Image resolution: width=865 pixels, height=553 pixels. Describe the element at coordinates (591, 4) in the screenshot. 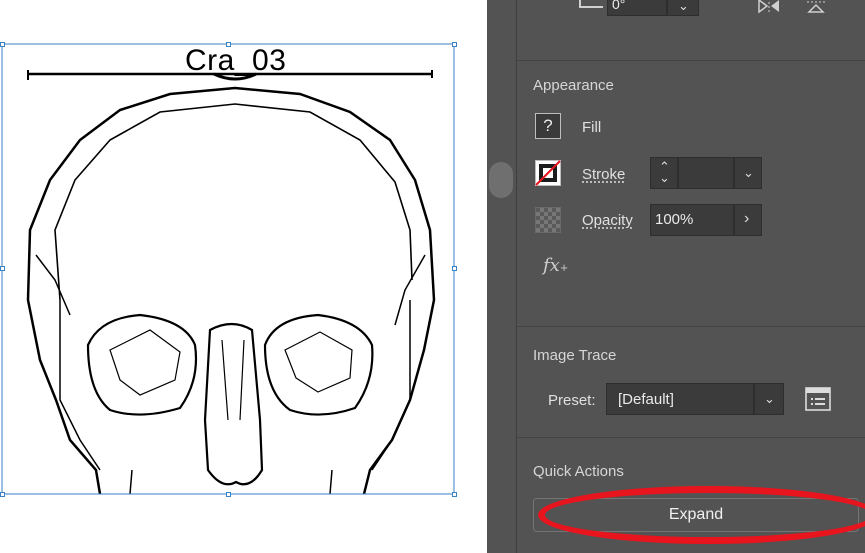

I see `rotate-icon` at that location.